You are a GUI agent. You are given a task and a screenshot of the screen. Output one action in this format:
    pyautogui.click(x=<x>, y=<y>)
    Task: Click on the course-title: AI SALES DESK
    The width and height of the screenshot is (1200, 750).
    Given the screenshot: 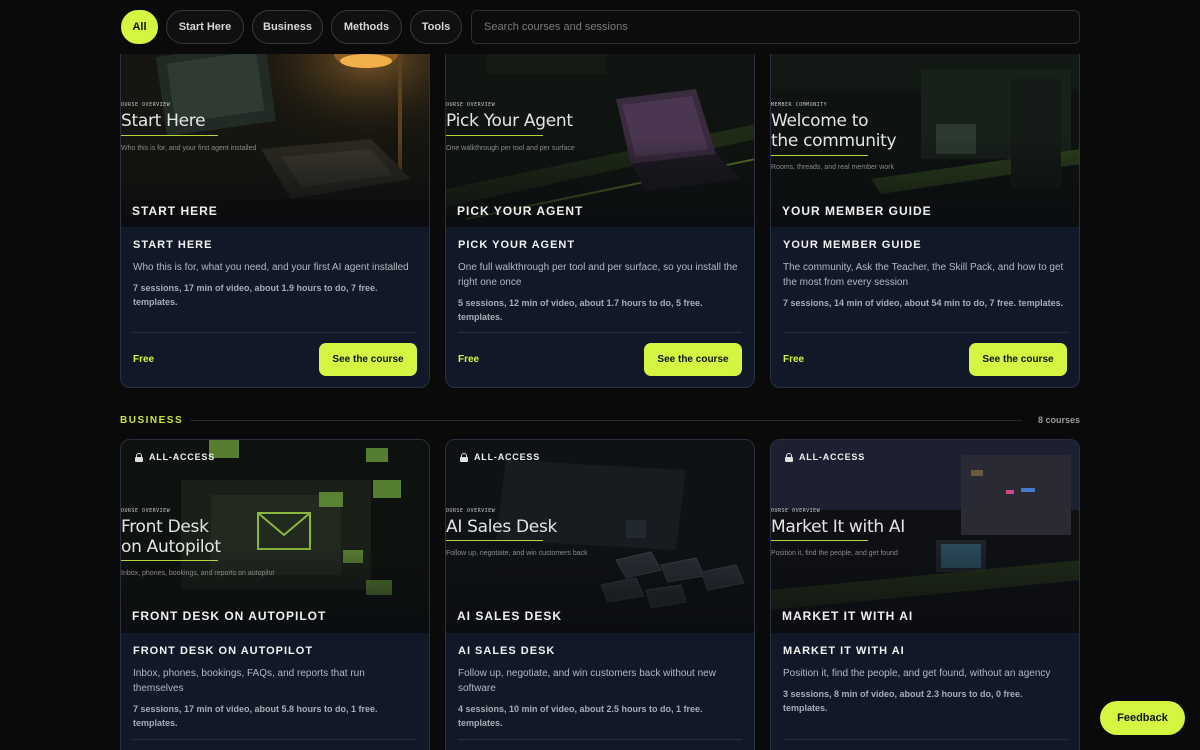 What is the action you would take?
    pyautogui.click(x=507, y=651)
    